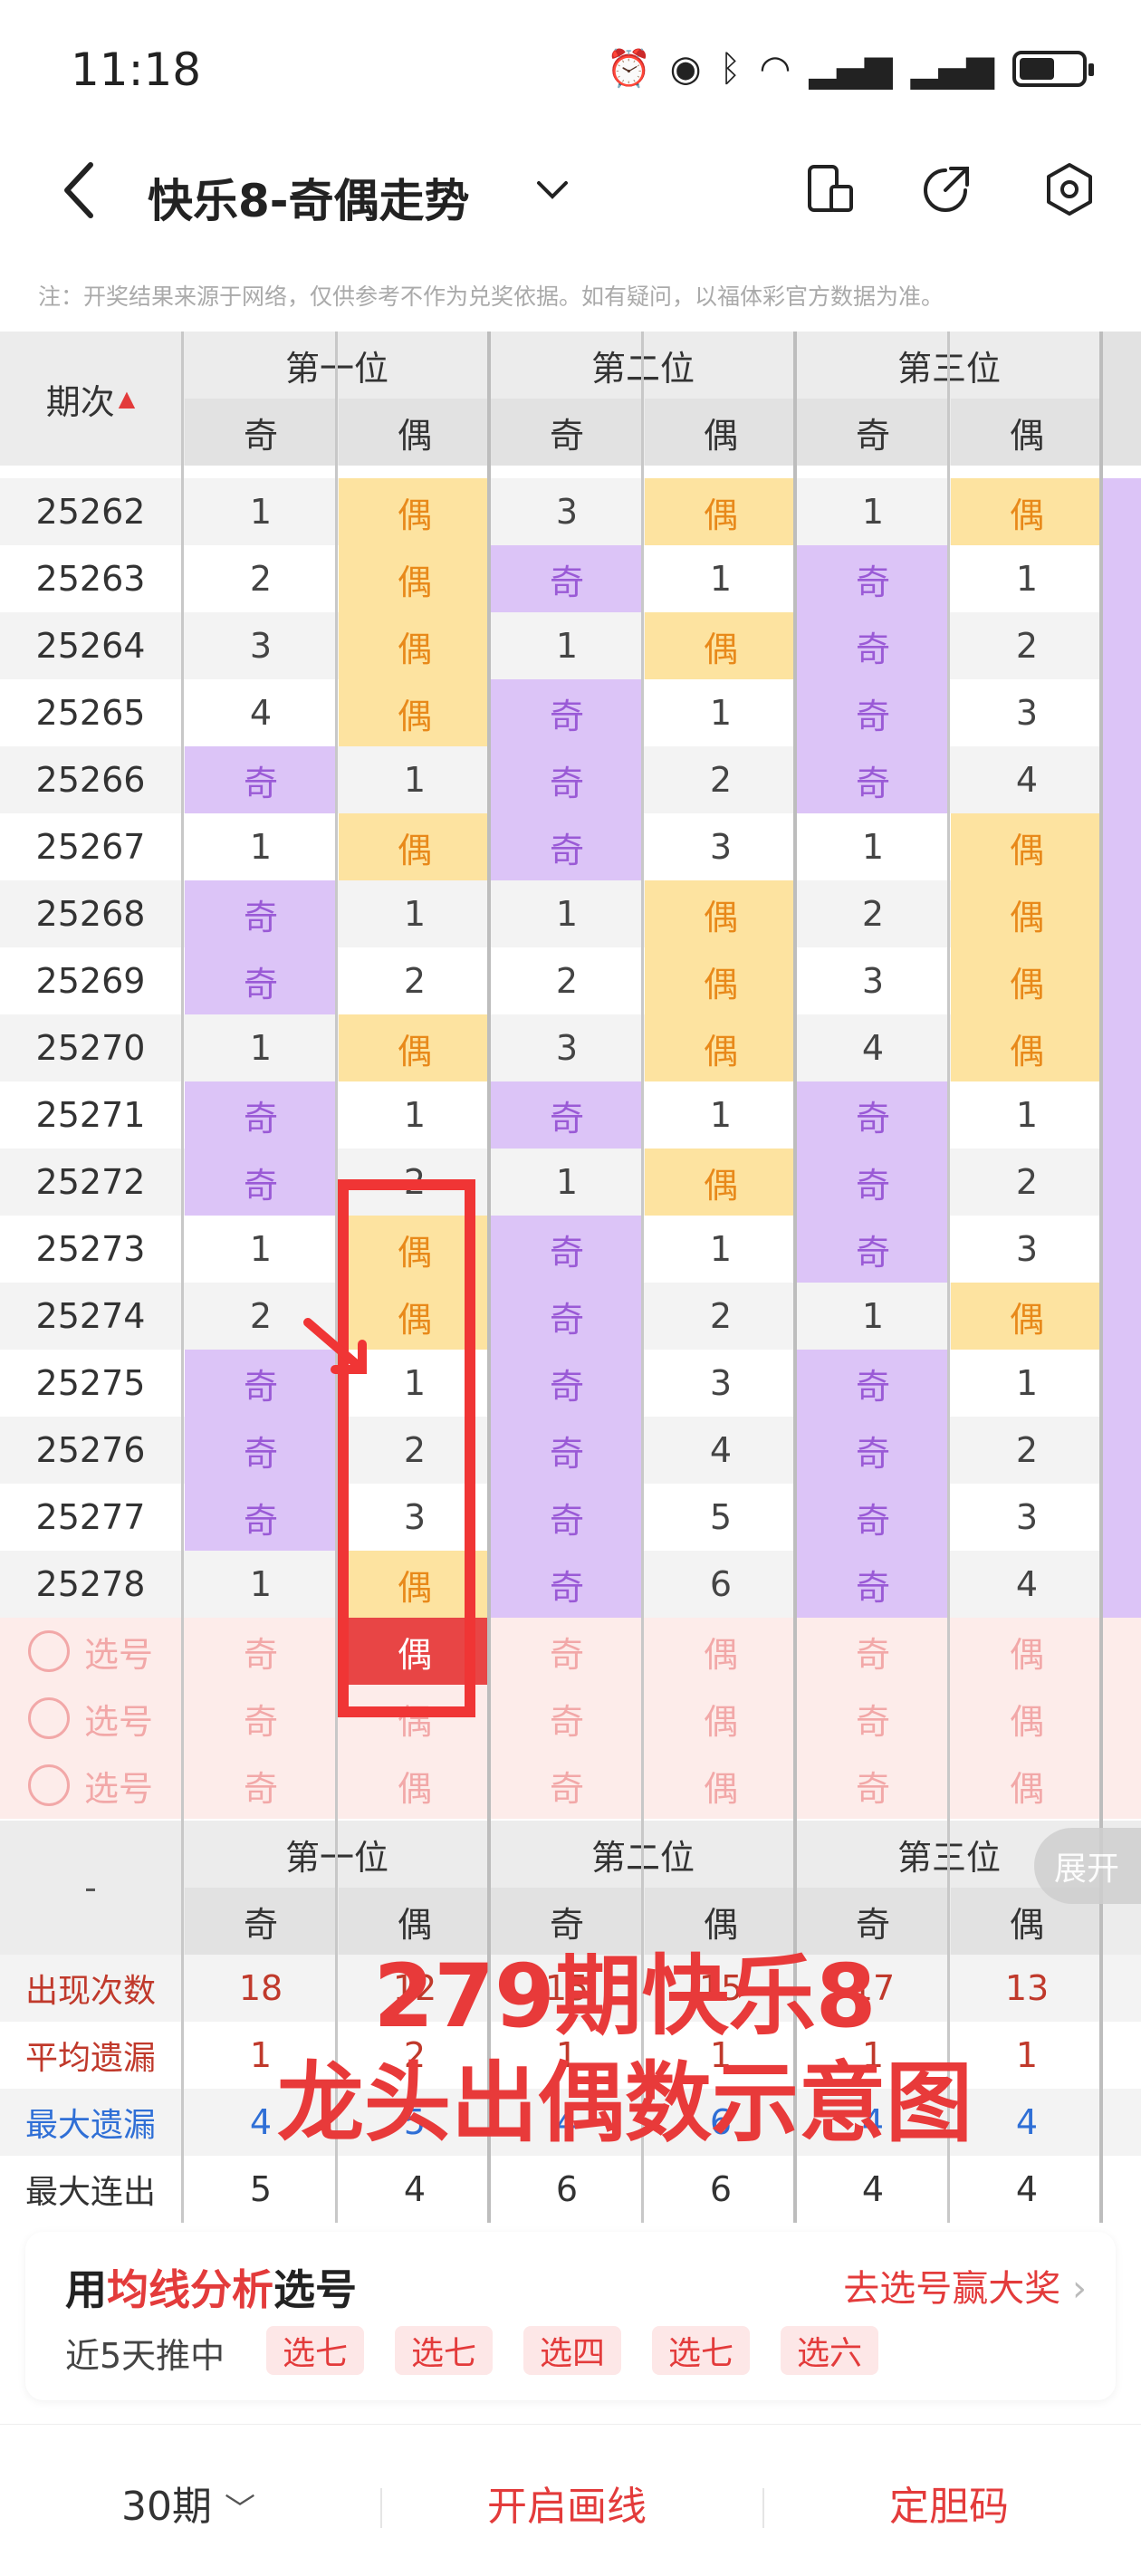 The width and height of the screenshot is (1141, 2576). Describe the element at coordinates (1087, 1866) in the screenshot. I see `expand-button: 展开` at that location.